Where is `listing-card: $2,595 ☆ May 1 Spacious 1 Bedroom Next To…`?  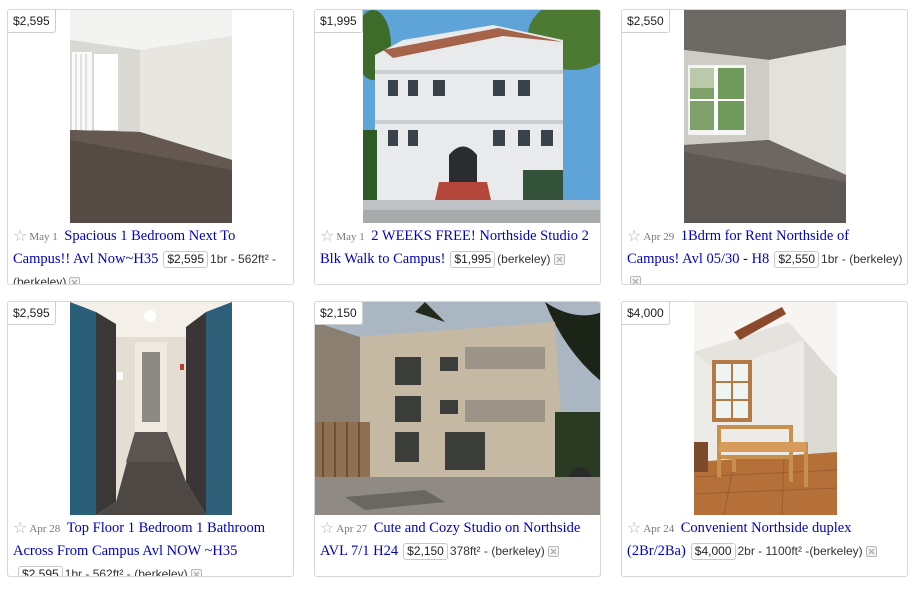 listing-card: $2,595 ☆ May 1 Spacious 1 Bedroom Next To… is located at coordinates (150, 147).